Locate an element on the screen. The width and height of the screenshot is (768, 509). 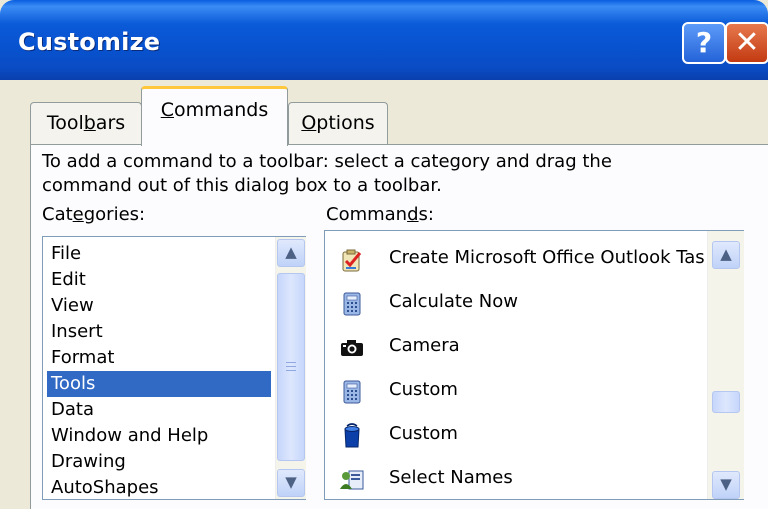
command-item: Select Names is located at coordinates (515, 479).